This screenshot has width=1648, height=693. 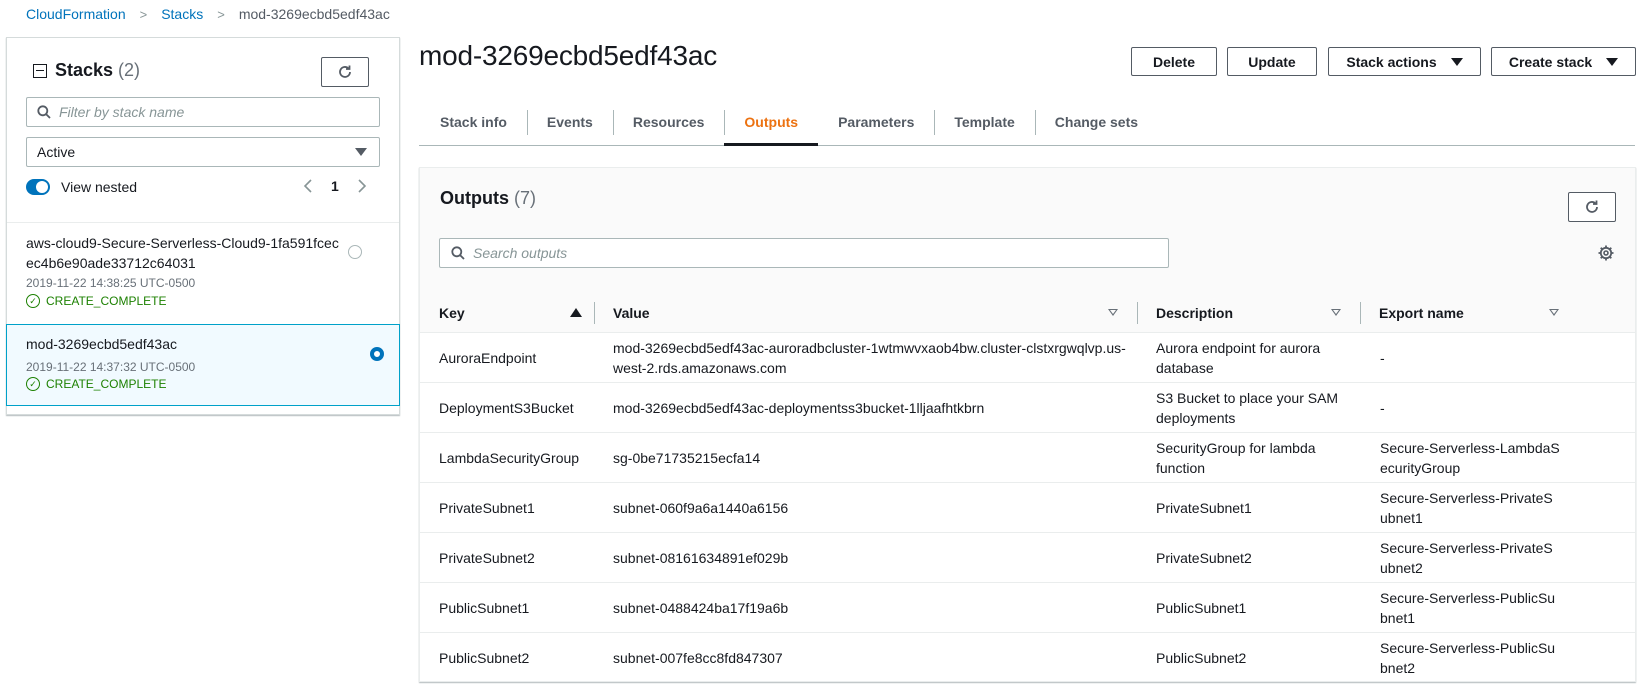 What do you see at coordinates (698, 658) in the screenshot?
I see `output-value: subnet-007fe8cc8fd847307` at bounding box center [698, 658].